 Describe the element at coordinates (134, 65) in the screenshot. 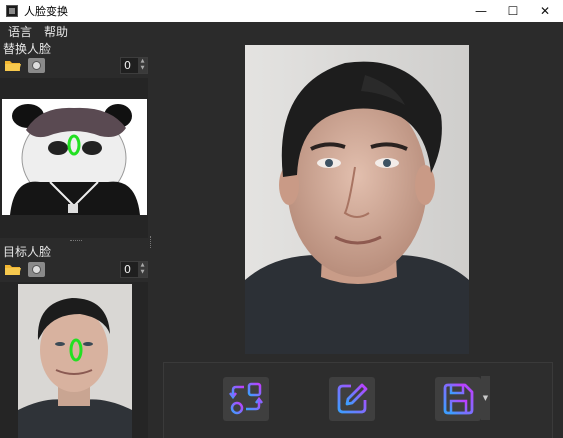

I see `source-count-spinbox: 0 ▲ ▼` at that location.